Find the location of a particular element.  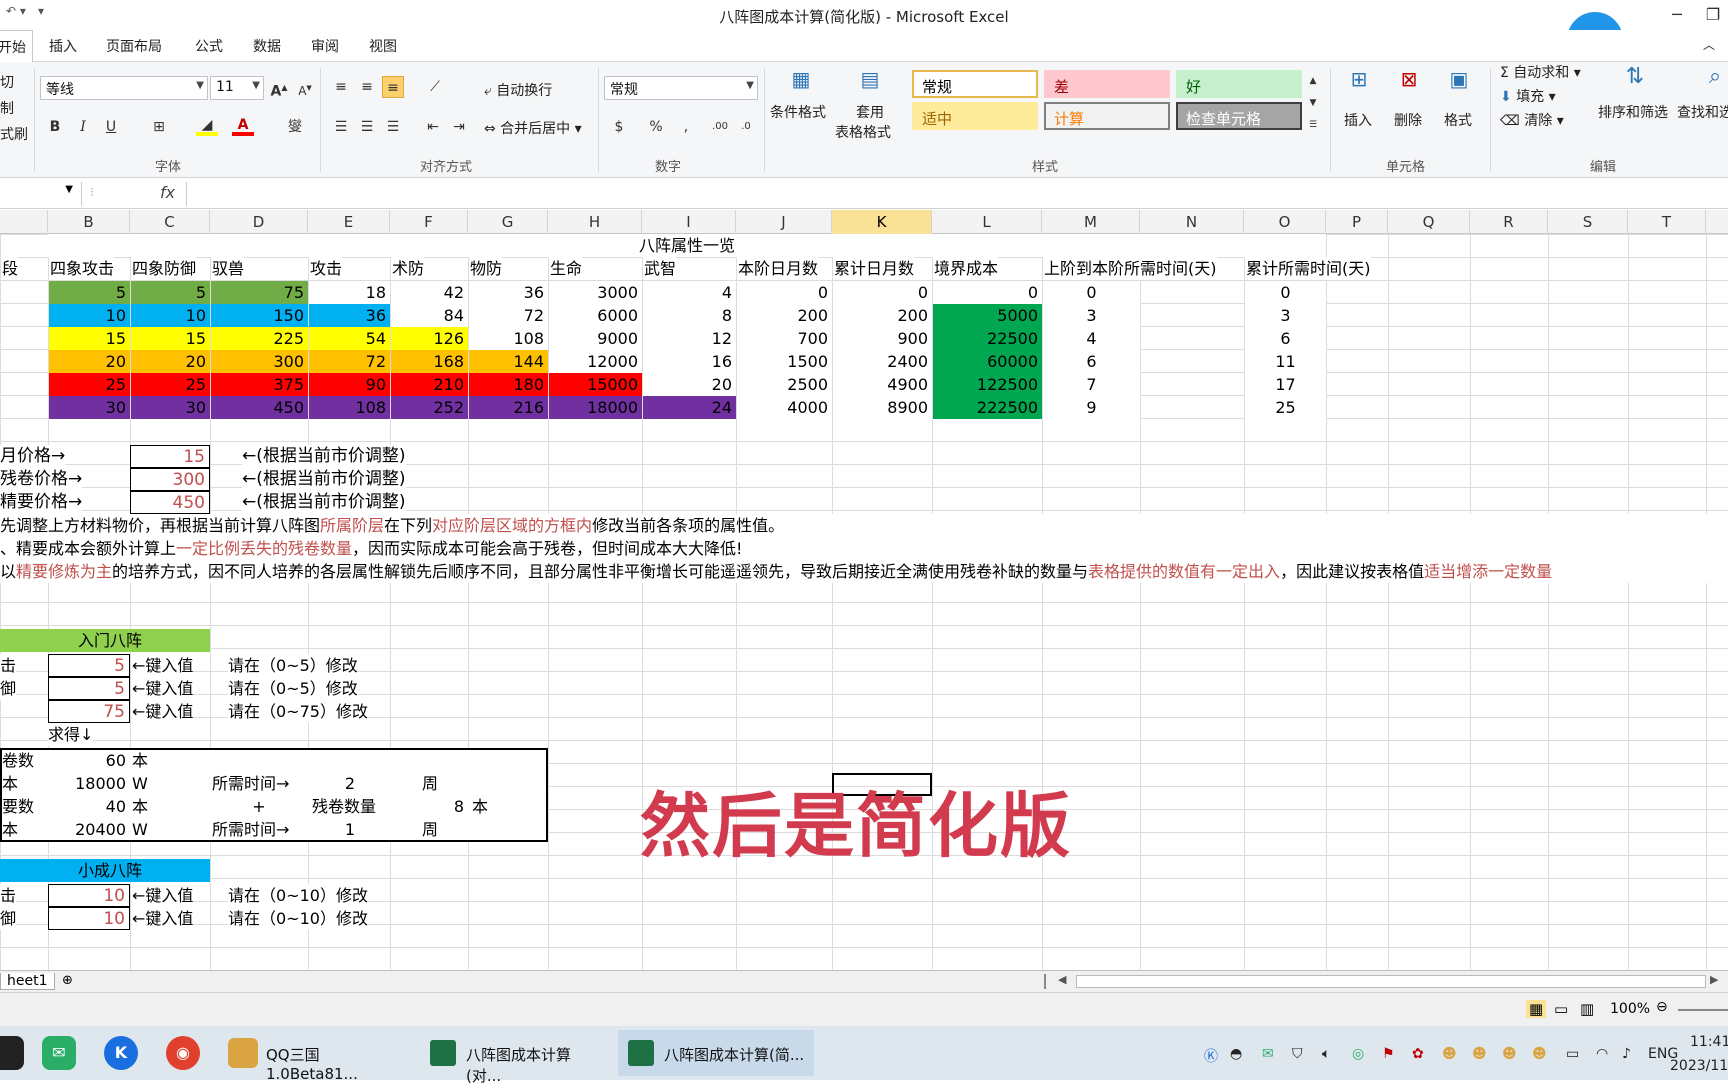

restore-button: ❐ is located at coordinates (1712, 15).